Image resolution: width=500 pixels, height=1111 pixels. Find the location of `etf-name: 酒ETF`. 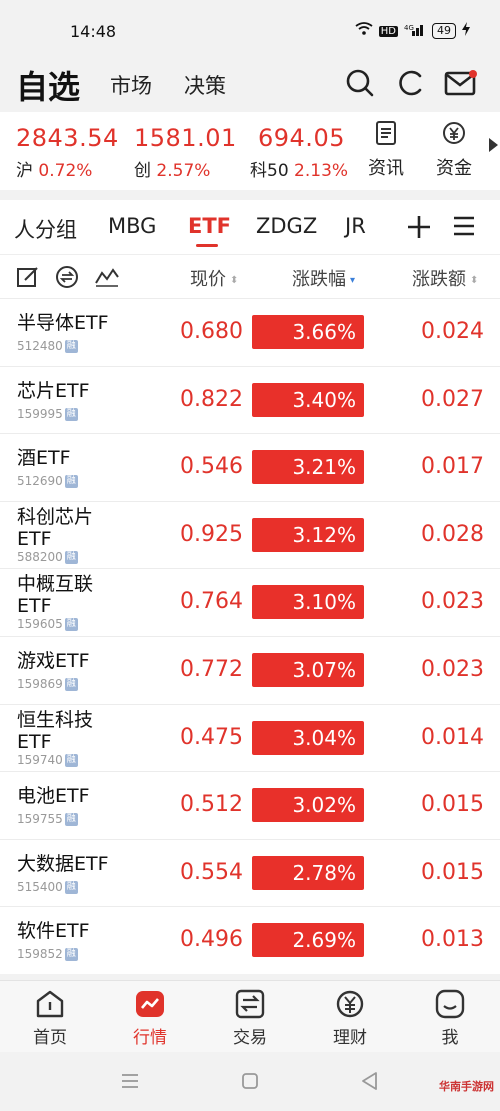

etf-name: 酒ETF is located at coordinates (44, 458).